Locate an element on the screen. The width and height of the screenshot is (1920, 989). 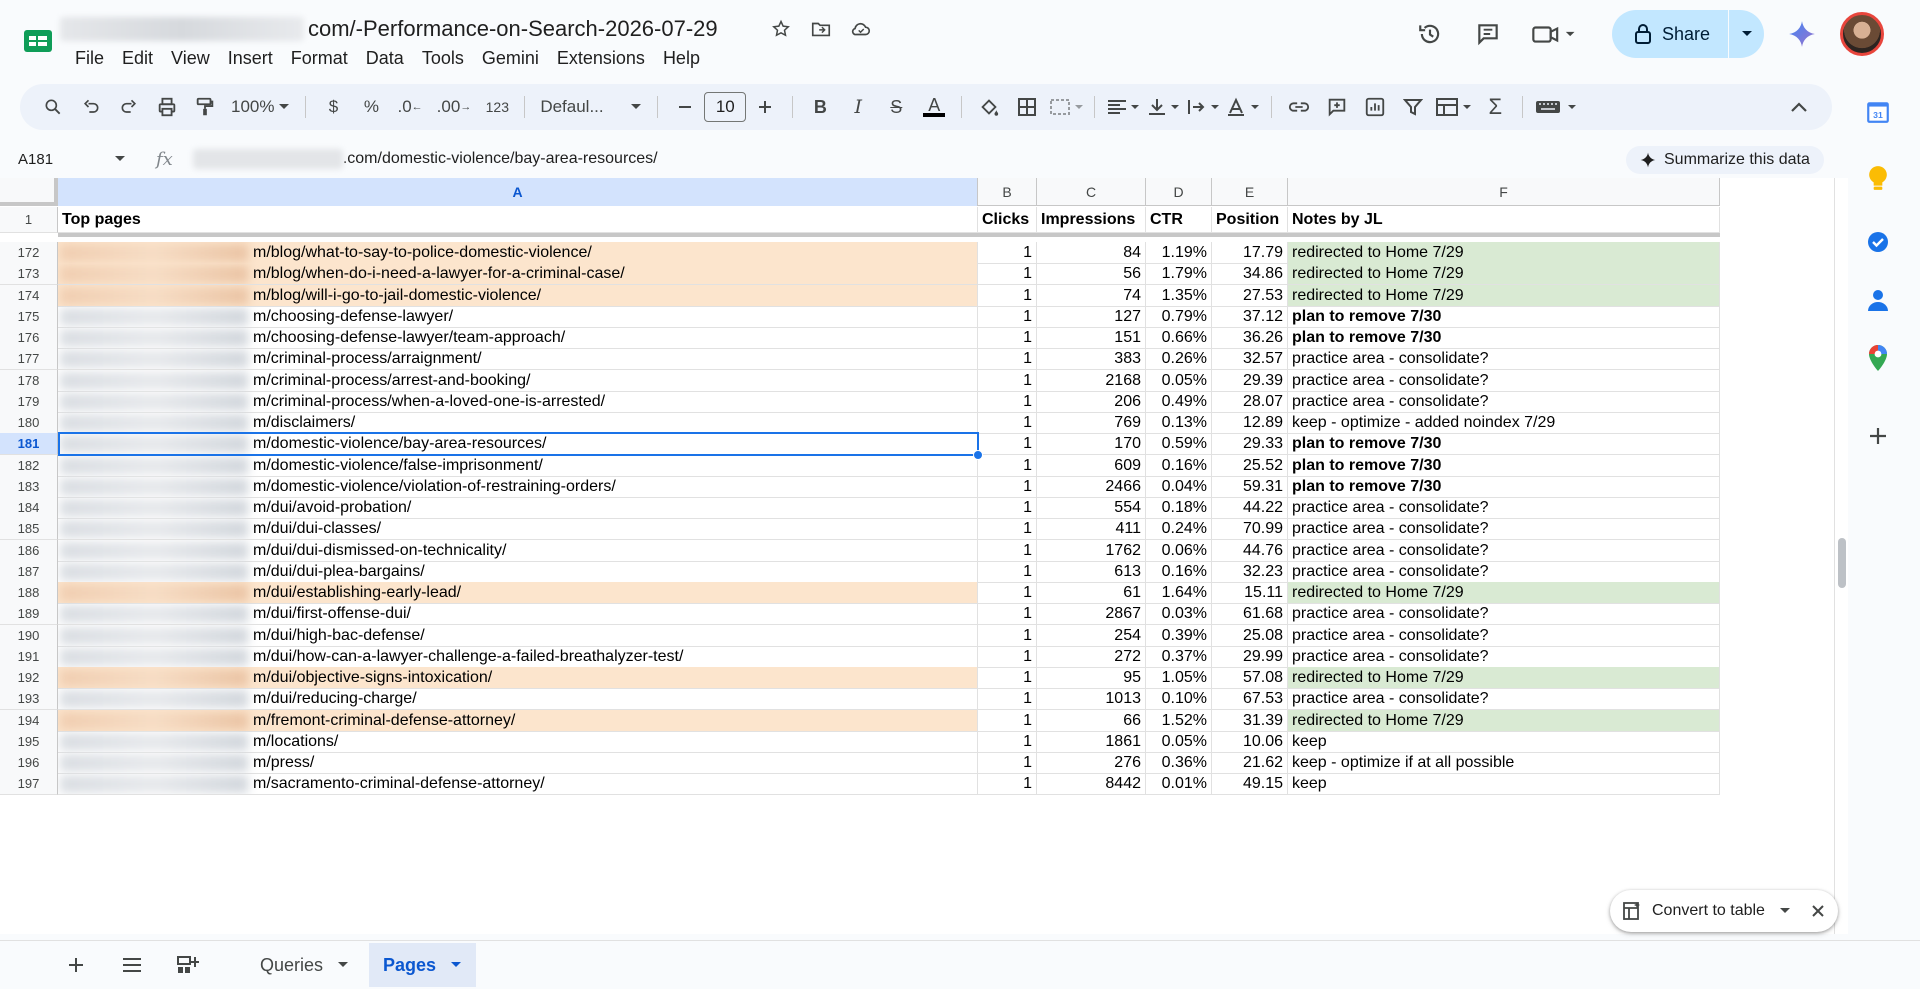
position-cell: 36.26 is located at coordinates (1250, 338).